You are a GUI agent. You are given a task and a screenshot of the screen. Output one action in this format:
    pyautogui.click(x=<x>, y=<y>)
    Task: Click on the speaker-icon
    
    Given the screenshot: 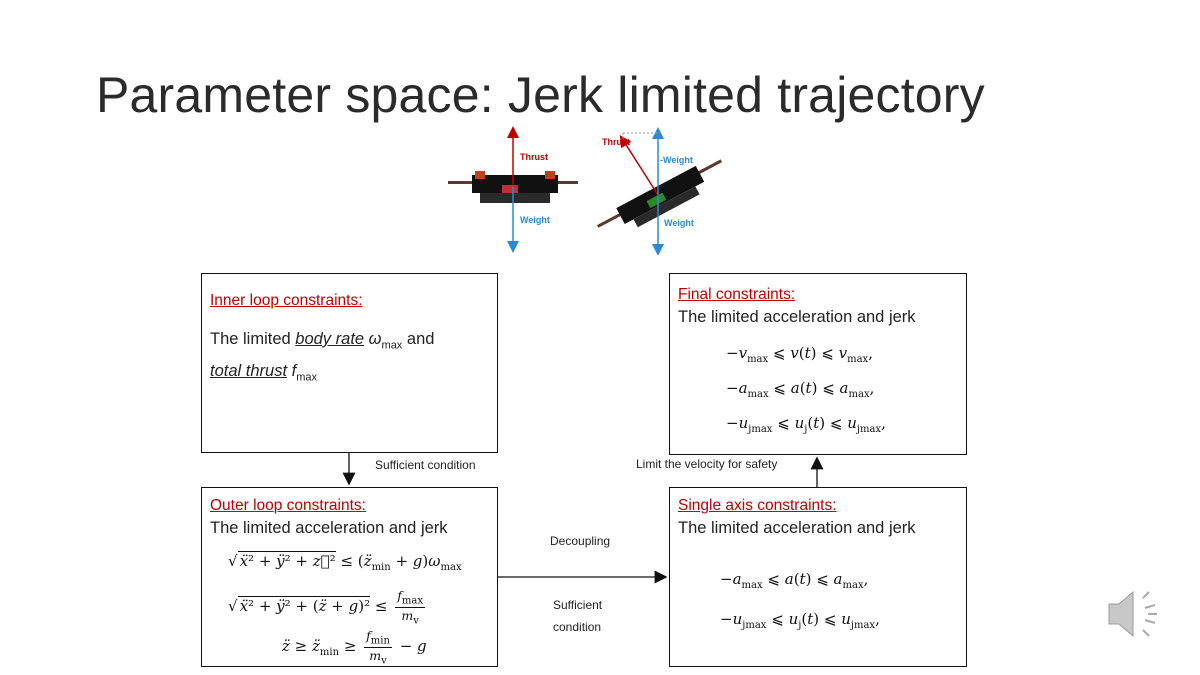 What is the action you would take?
    pyautogui.click(x=1137, y=614)
    